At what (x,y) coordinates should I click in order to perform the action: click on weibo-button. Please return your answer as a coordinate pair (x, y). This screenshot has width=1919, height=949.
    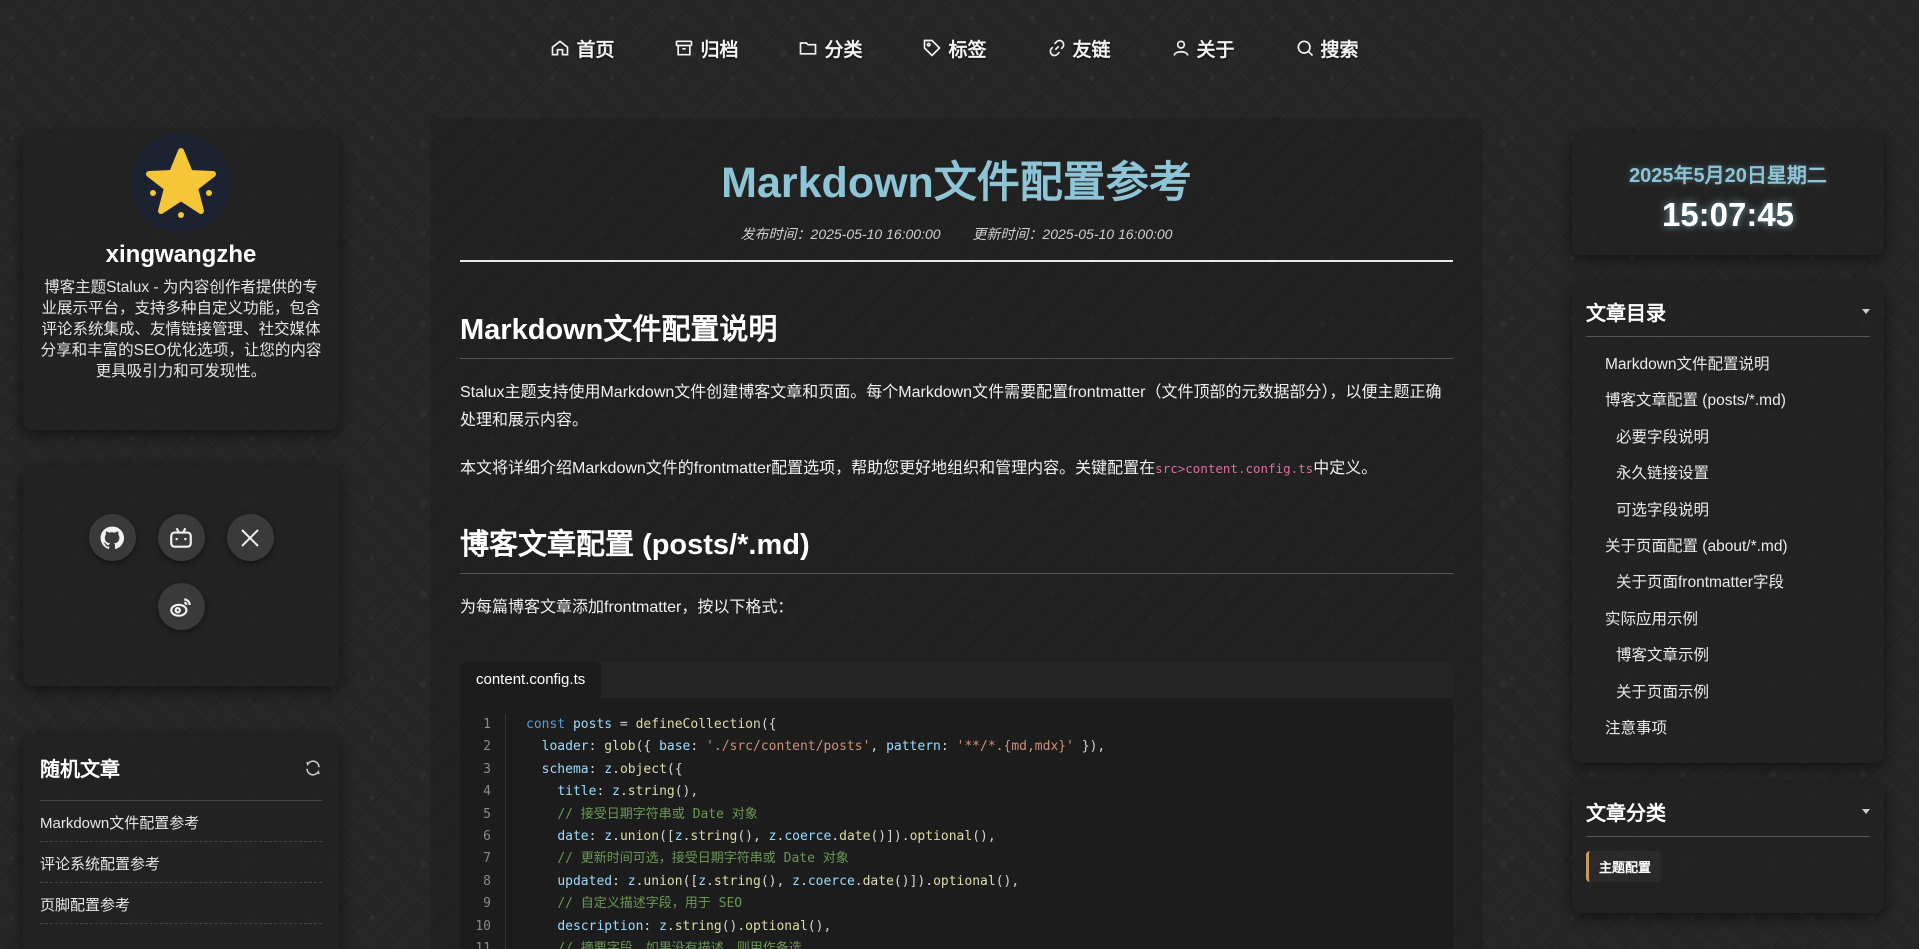
    Looking at the image, I should click on (181, 606).